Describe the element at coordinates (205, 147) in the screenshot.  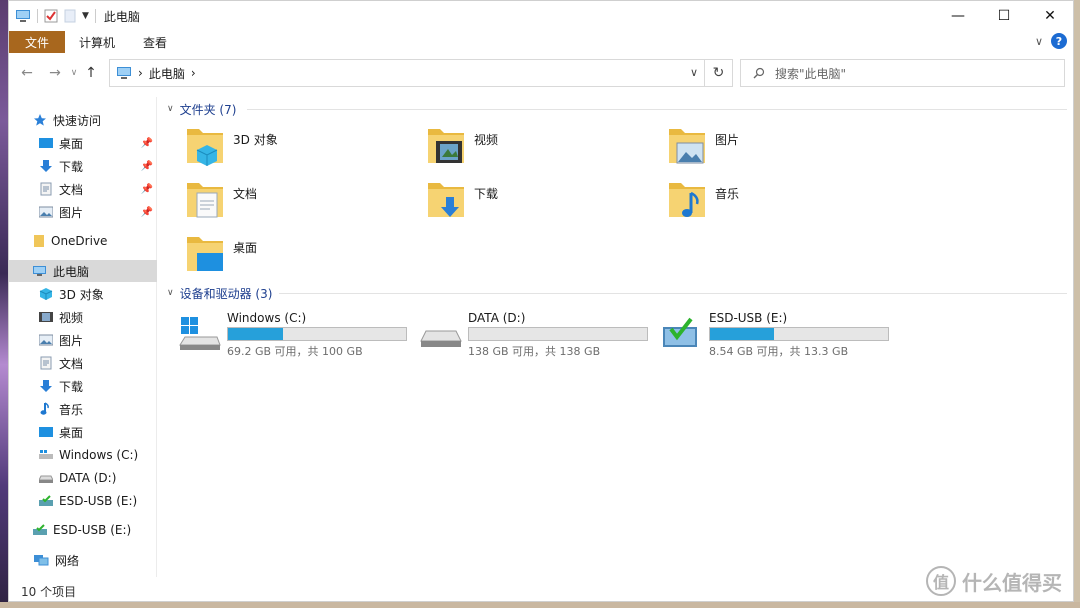
I see `3d-objects-folder-icon` at that location.